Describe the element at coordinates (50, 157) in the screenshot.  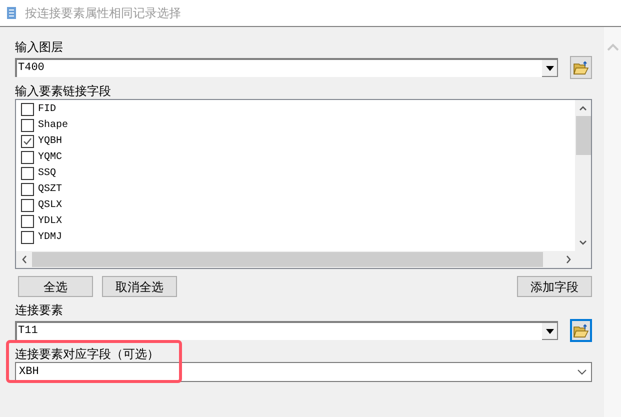
I see `field-name: YQMC` at that location.